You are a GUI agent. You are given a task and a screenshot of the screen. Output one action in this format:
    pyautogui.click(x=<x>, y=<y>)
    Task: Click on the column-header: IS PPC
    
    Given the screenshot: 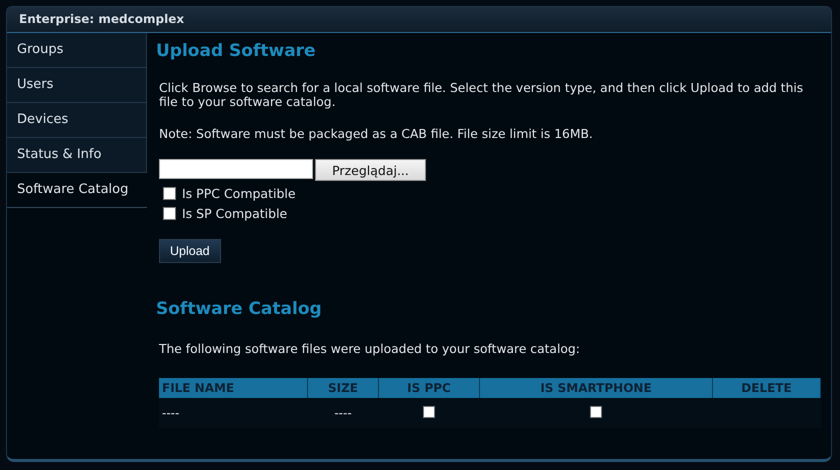 What is the action you would take?
    pyautogui.click(x=429, y=388)
    